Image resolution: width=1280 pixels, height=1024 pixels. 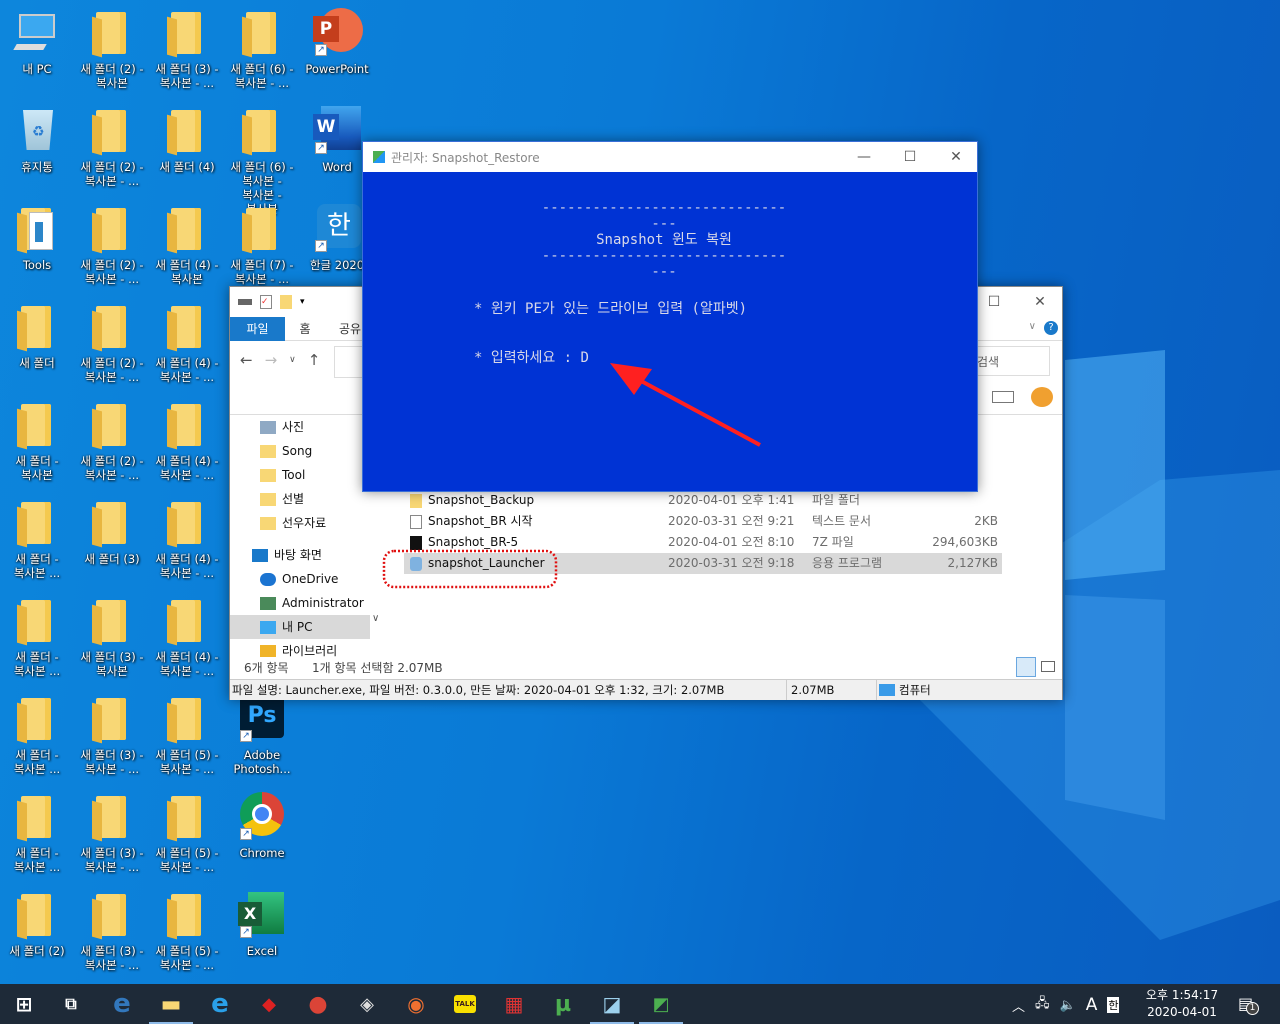 What do you see at coordinates (262, 32) in the screenshot?
I see `folder-icon` at bounding box center [262, 32].